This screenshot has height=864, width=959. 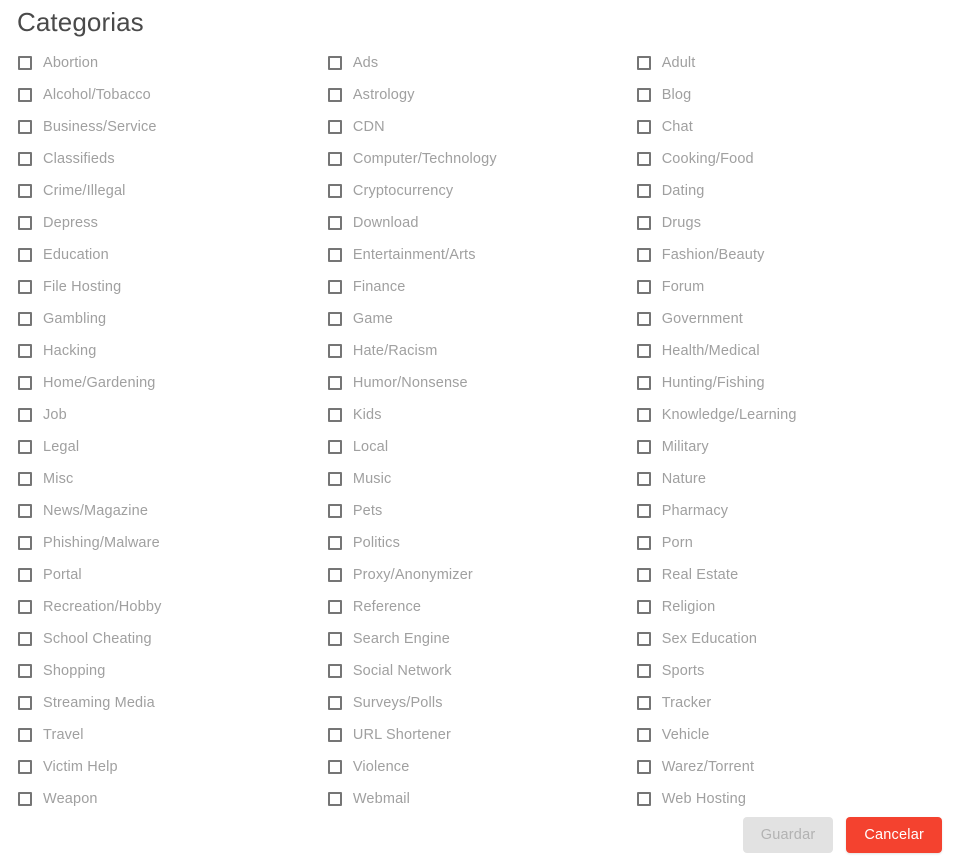 What do you see at coordinates (168, 575) in the screenshot?
I see `category-row: Portal` at bounding box center [168, 575].